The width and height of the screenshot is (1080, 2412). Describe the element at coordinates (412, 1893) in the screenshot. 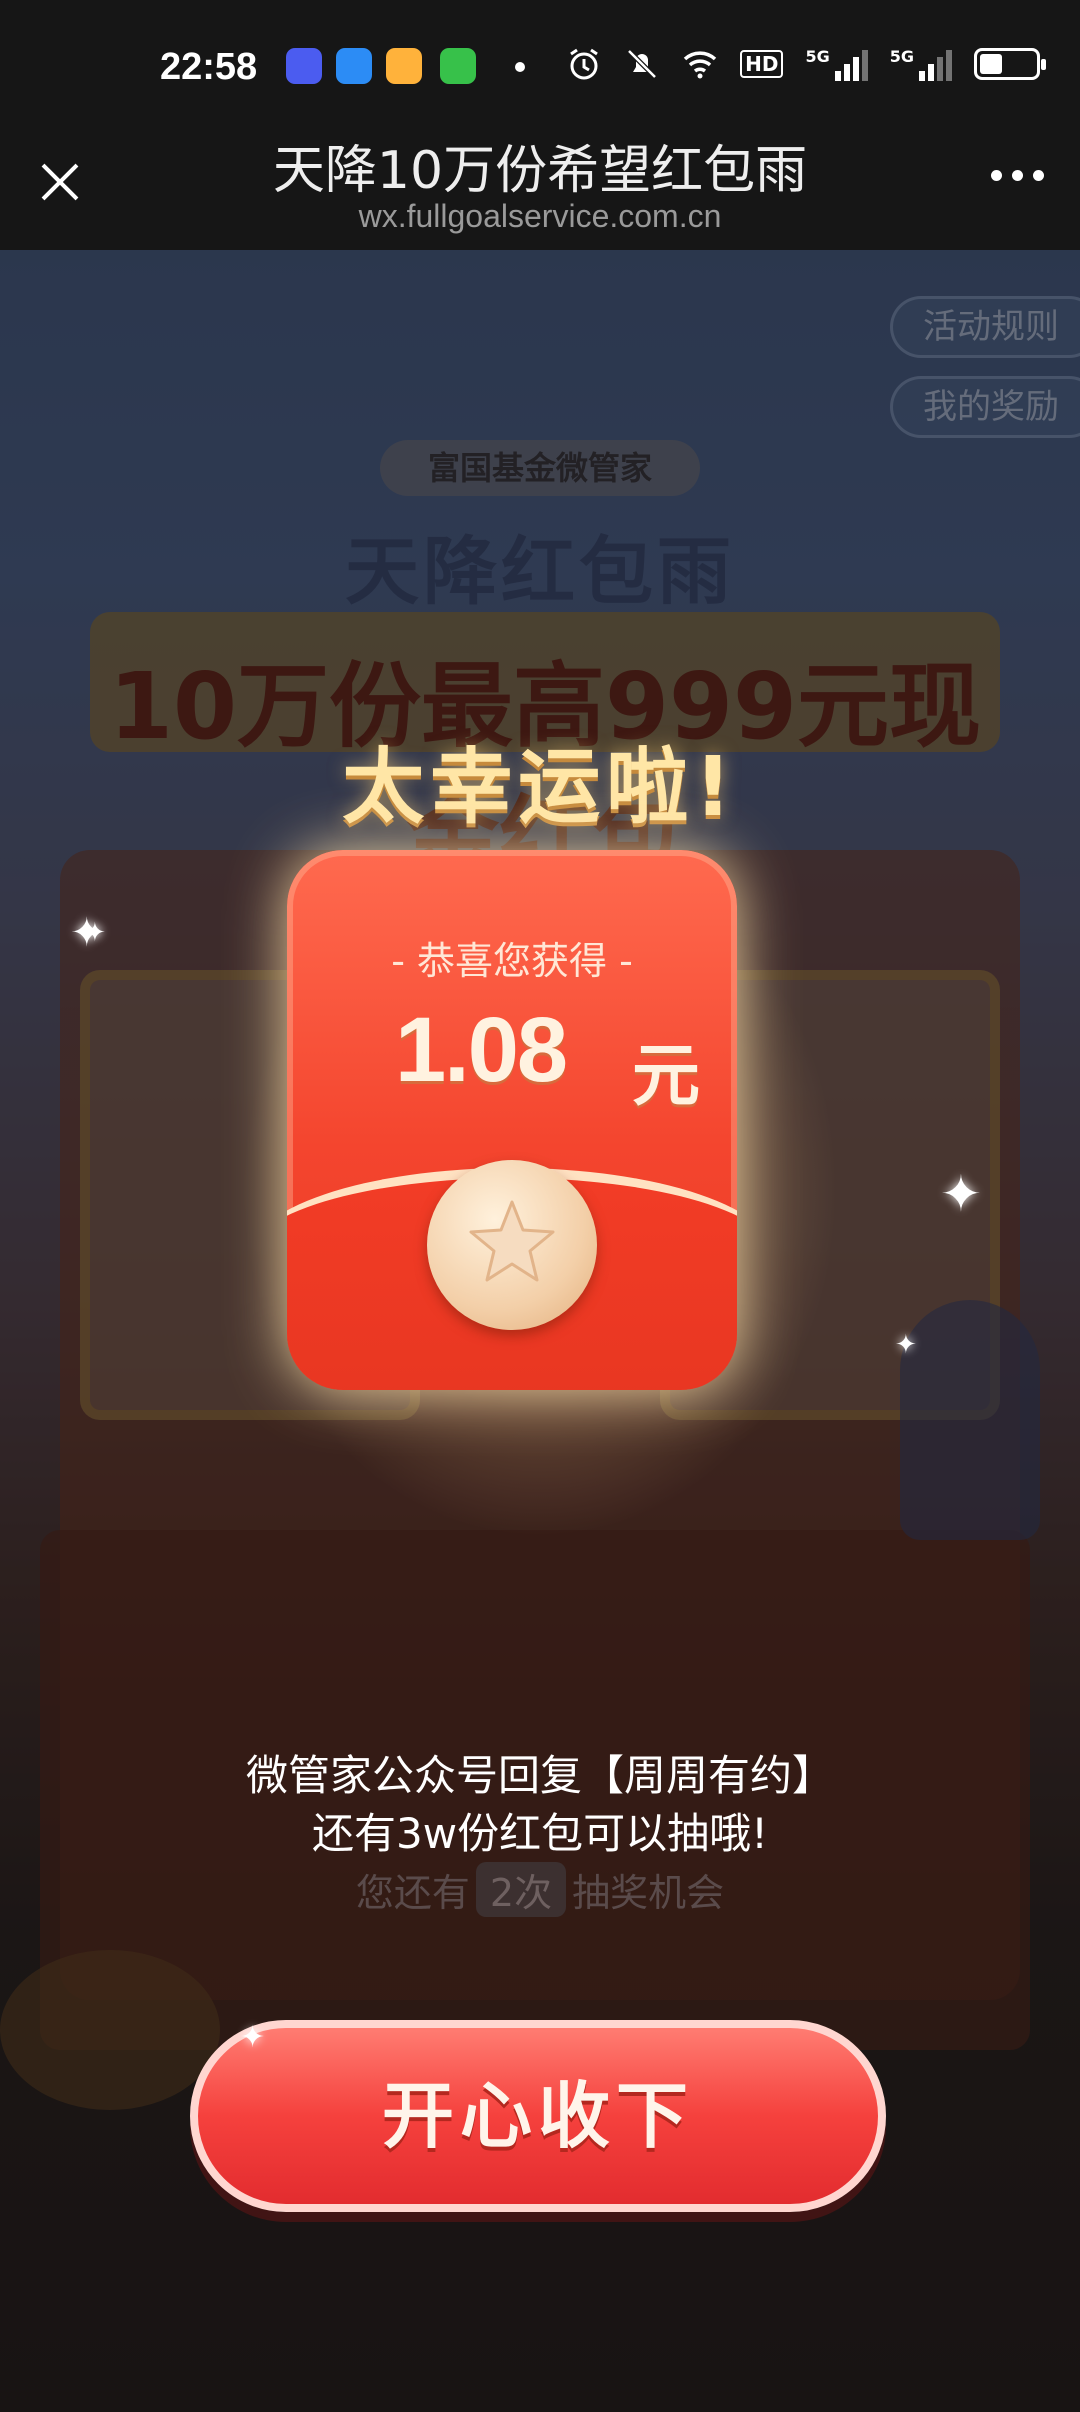

I see `chance-prefix: 您还有` at that location.